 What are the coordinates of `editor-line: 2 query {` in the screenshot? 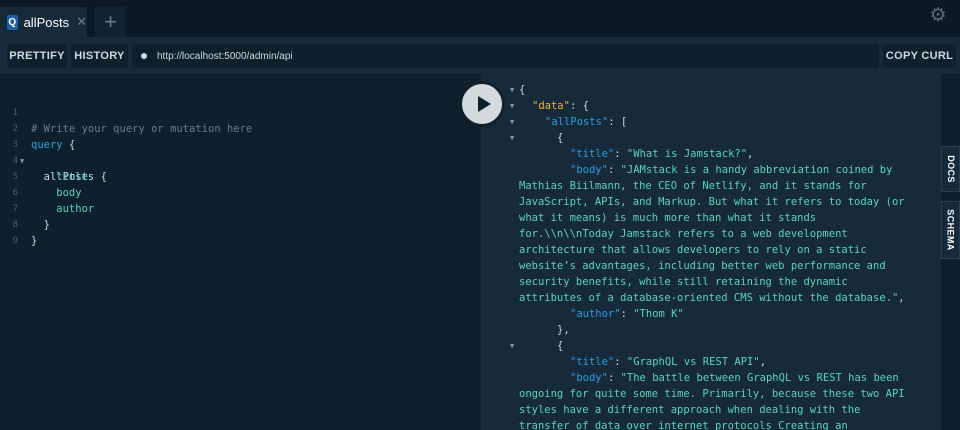 It's located at (240, 128).